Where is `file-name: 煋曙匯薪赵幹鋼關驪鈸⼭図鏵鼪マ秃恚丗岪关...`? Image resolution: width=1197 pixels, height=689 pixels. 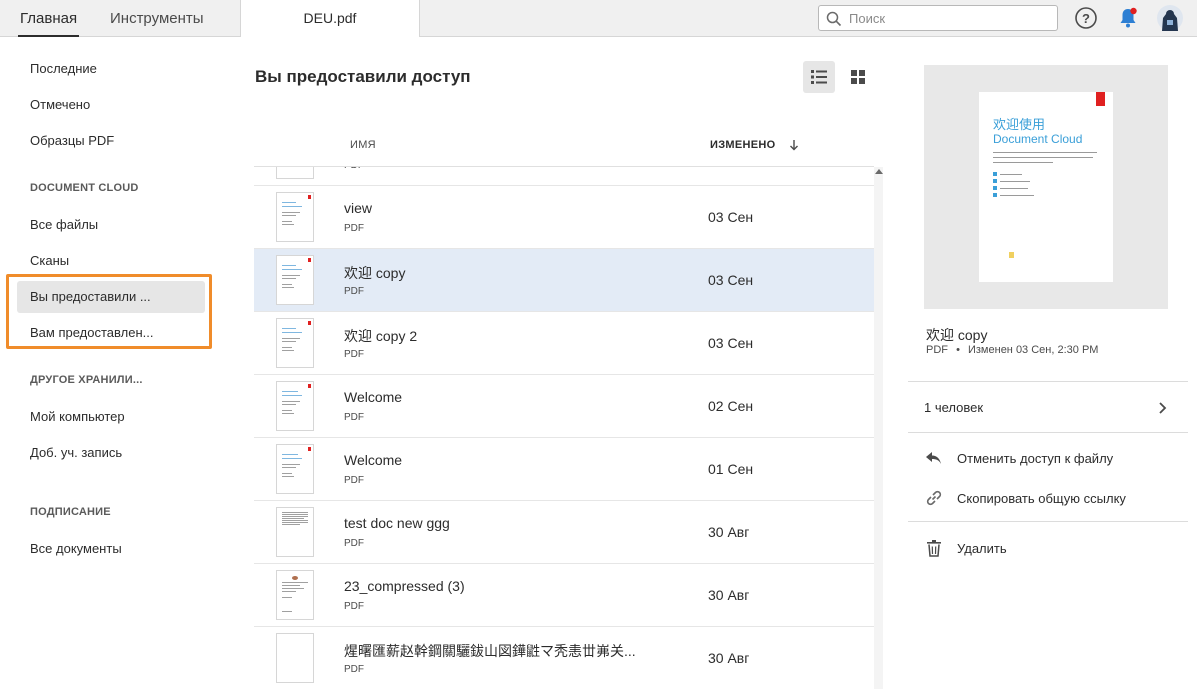 file-name: 煋曙匯薪赵幹鋼關驪鈸⼭図鏵鼪マ秃恚丗岪关... is located at coordinates (490, 651).